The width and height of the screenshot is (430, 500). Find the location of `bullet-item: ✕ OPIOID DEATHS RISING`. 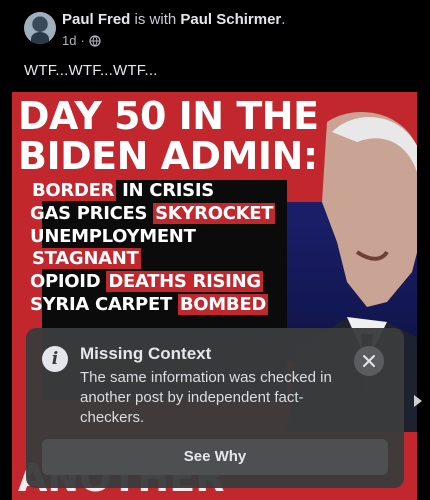

bullet-item: ✕ OPIOID DEATHS RISING is located at coordinates (156, 282).